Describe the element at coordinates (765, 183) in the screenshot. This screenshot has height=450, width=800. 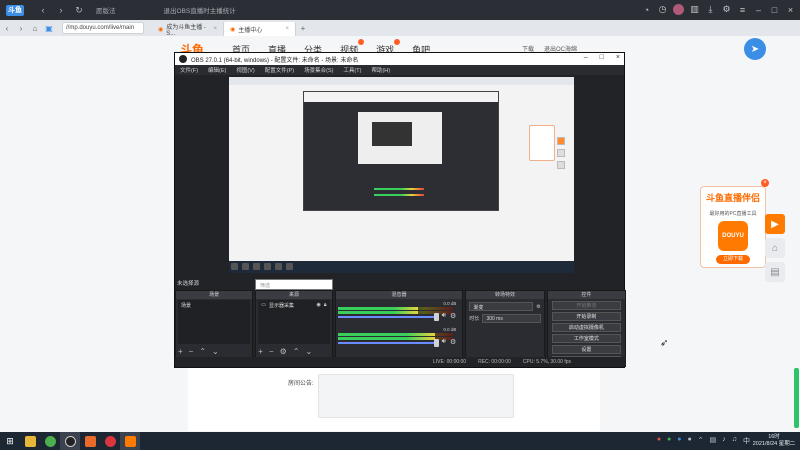
I see `promo-close-icon: ×` at that location.